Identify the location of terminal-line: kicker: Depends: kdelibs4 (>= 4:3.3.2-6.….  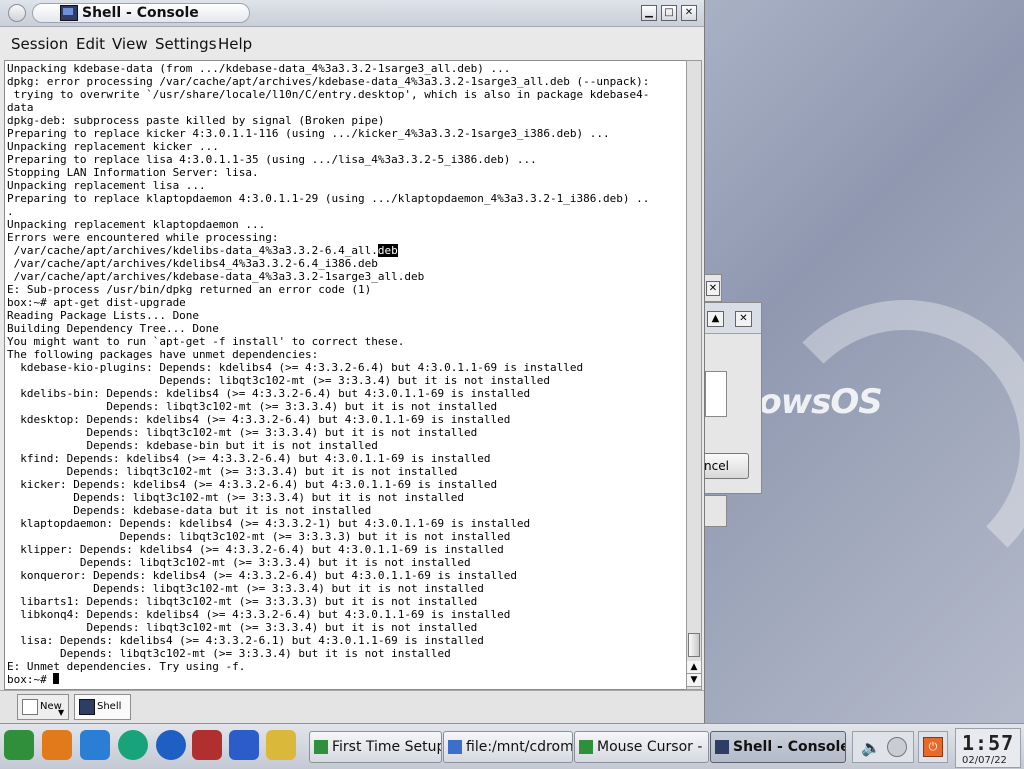
(252, 484).